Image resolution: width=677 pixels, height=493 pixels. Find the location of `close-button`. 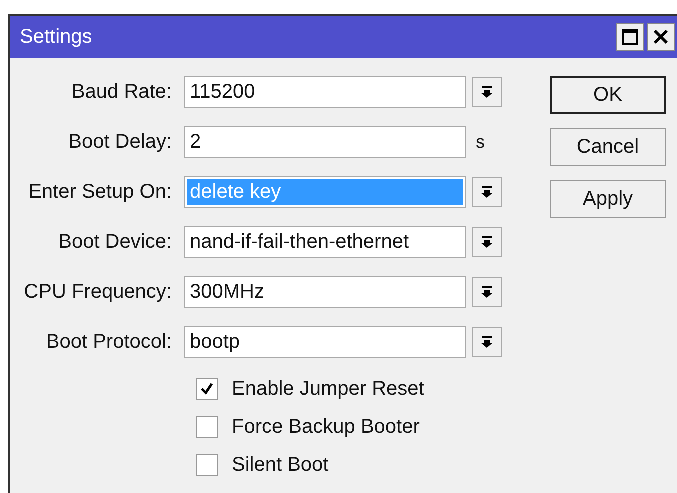

close-button is located at coordinates (661, 37).